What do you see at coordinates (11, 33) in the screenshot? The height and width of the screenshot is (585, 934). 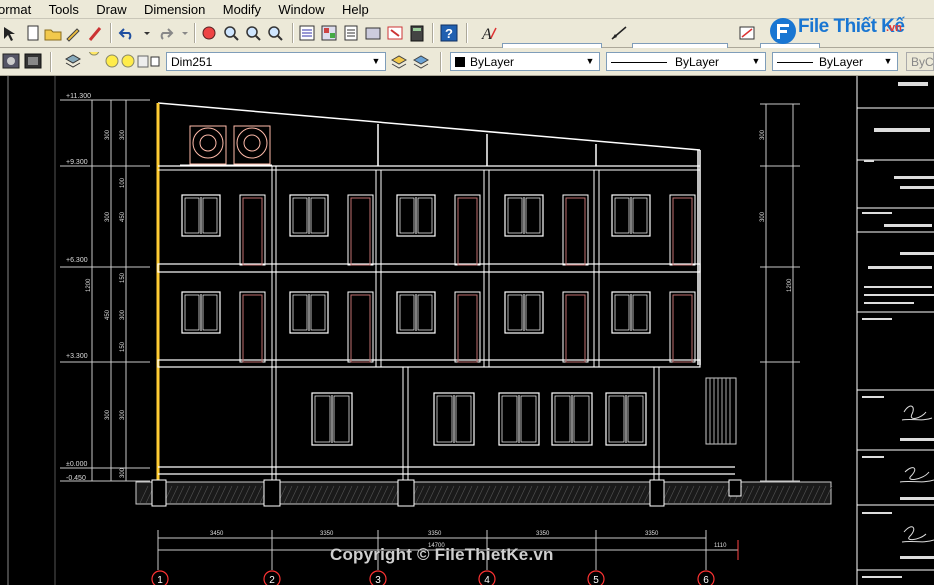 I see `cursor-icon` at bounding box center [11, 33].